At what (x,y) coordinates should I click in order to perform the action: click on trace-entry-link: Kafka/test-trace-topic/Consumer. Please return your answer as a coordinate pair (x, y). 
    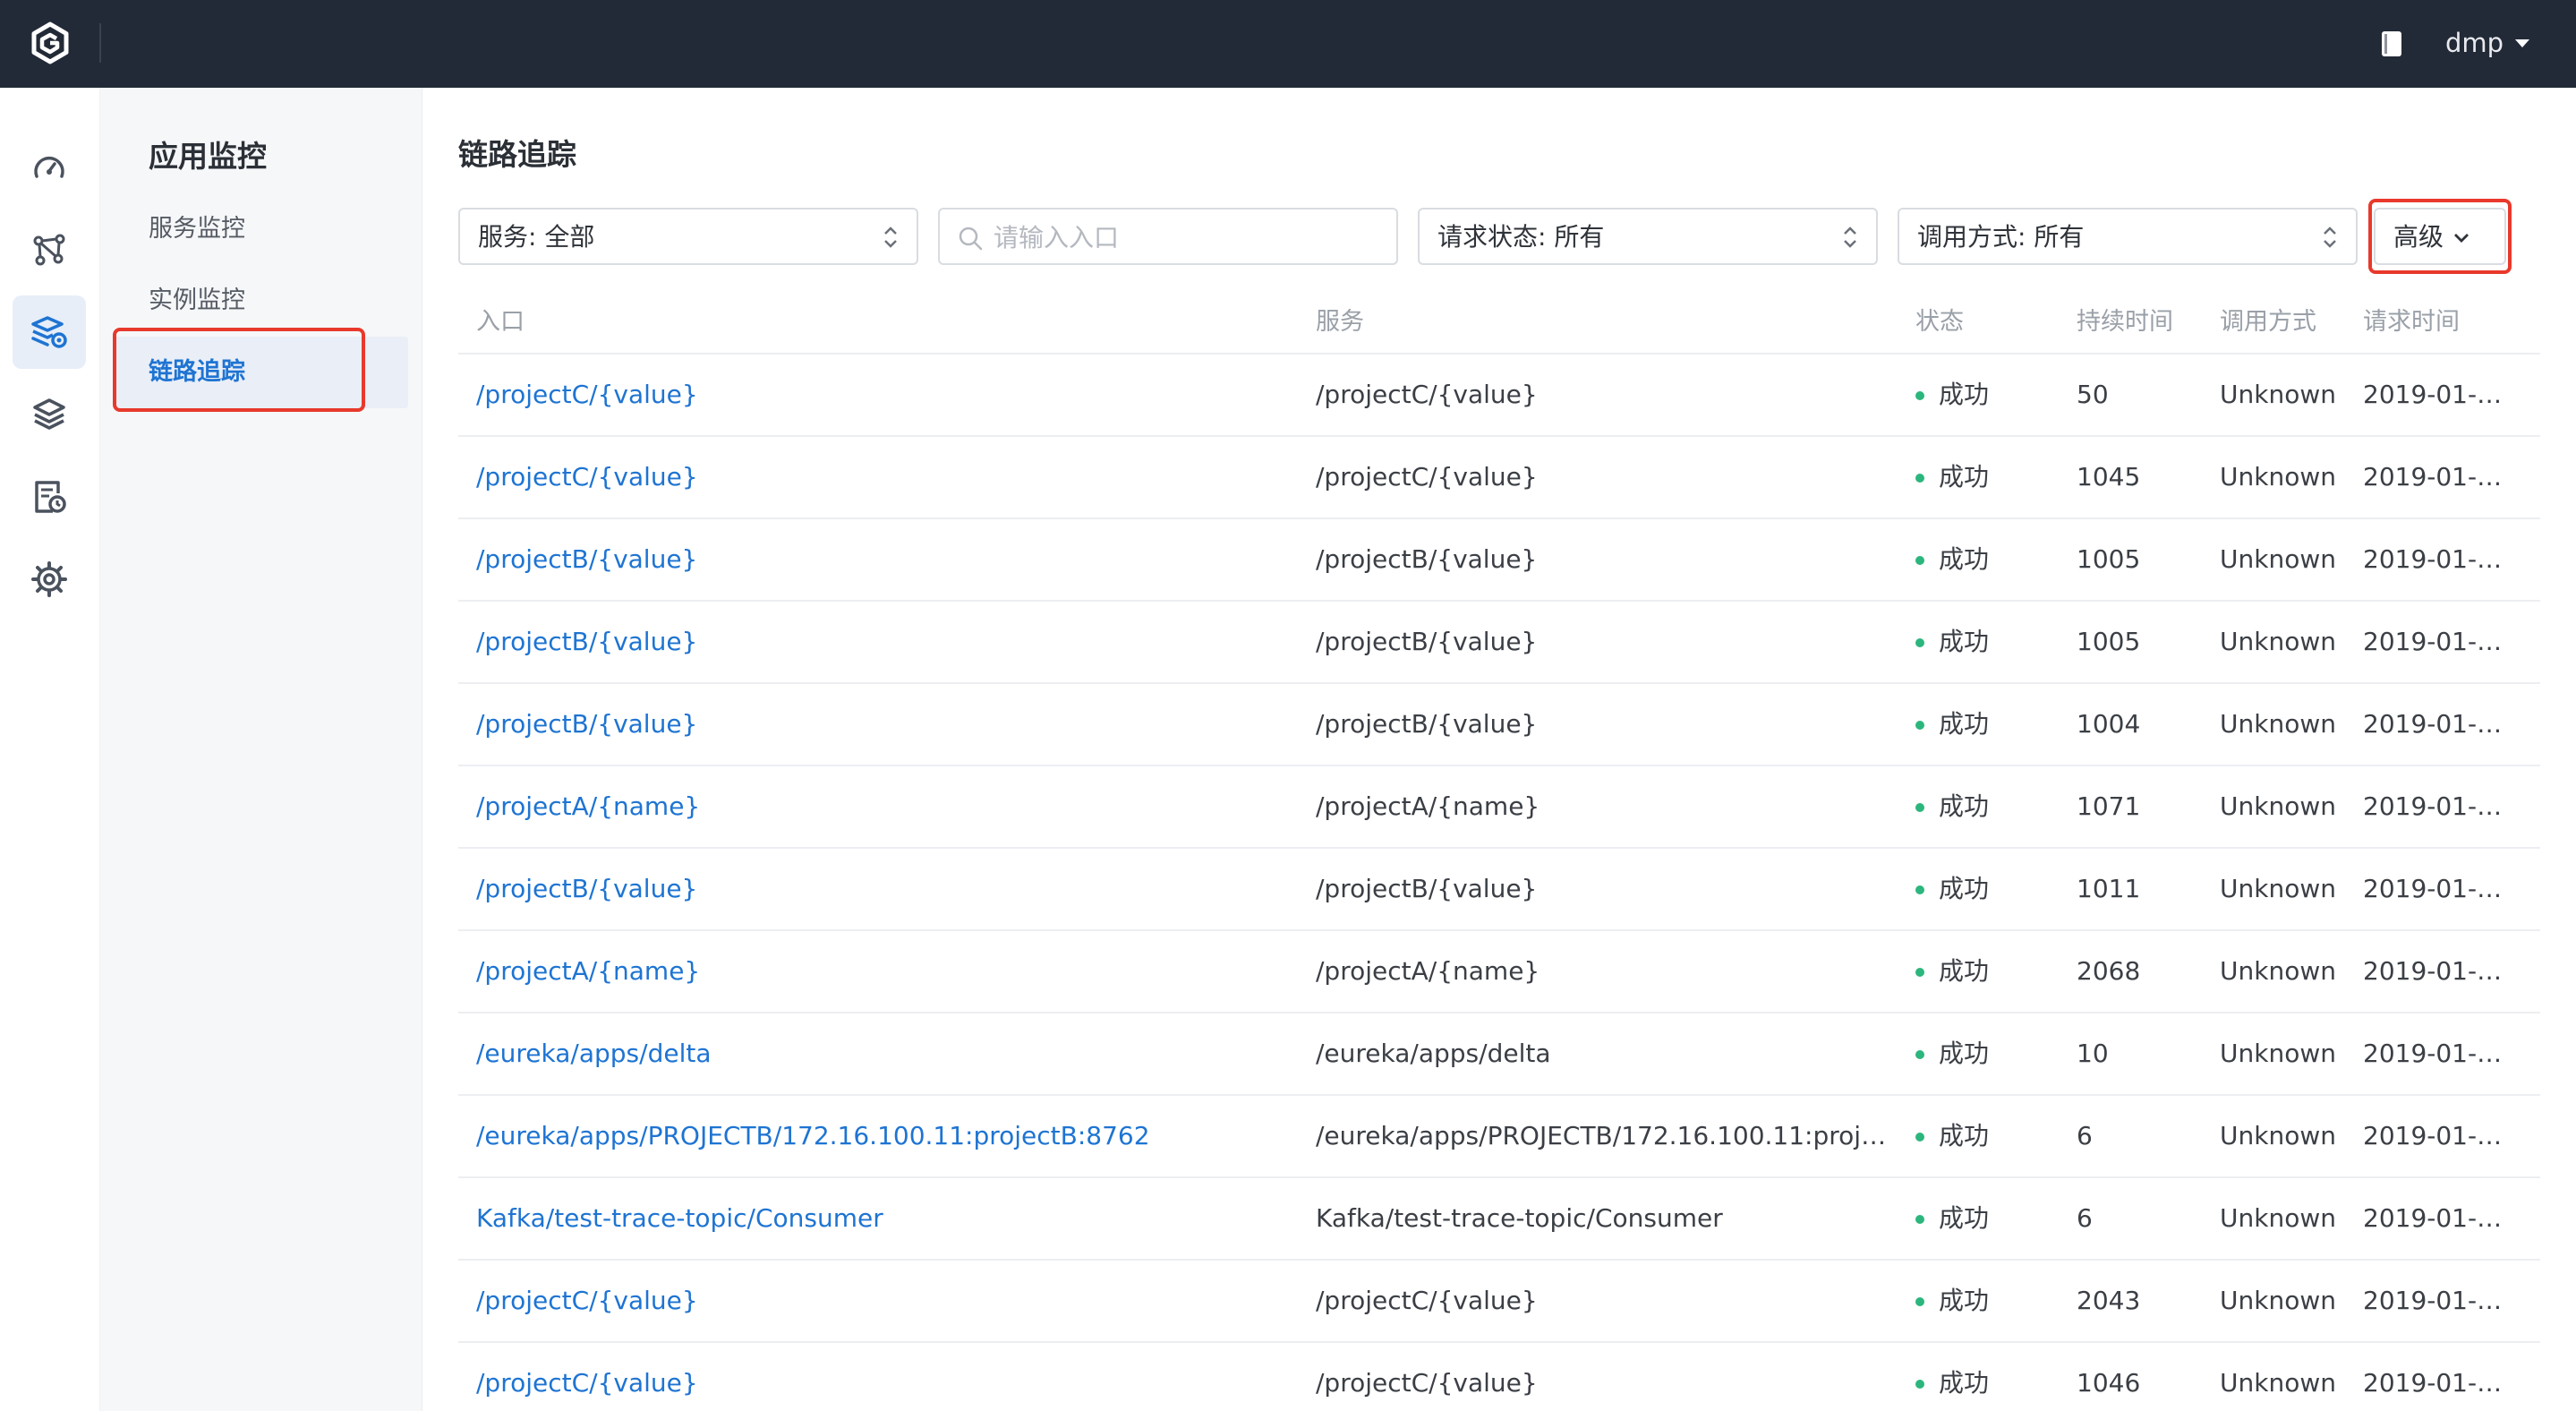
    Looking at the image, I should click on (879, 1218).